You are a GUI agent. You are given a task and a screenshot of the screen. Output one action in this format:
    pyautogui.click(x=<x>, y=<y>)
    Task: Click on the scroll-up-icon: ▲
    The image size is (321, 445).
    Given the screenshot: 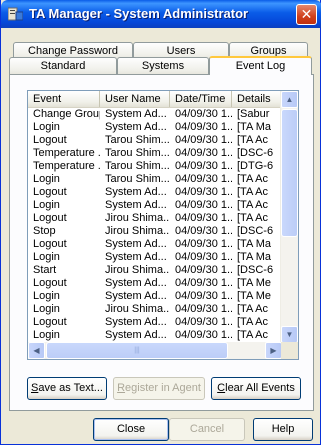 What is the action you would take?
    pyautogui.click(x=289, y=99)
    